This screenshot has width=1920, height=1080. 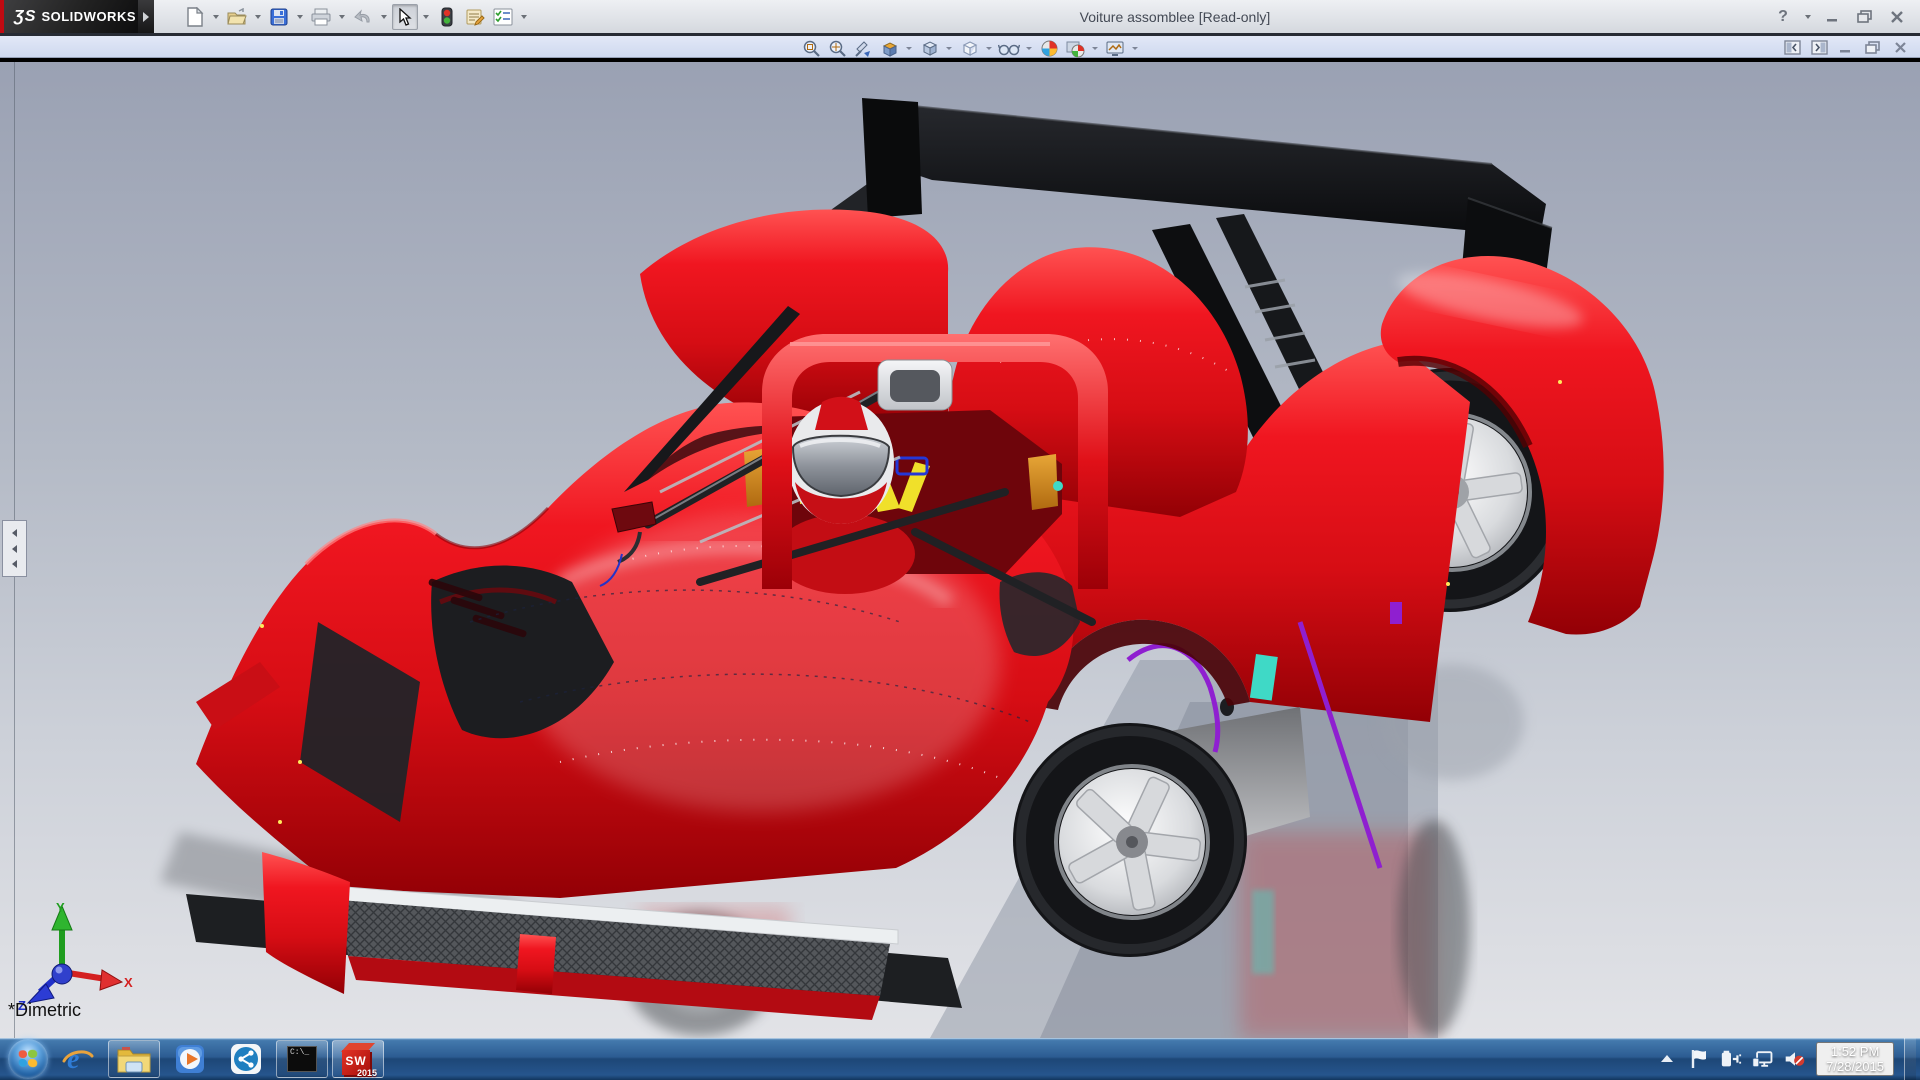 I want to click on network-status-button, so click(x=1763, y=1059).